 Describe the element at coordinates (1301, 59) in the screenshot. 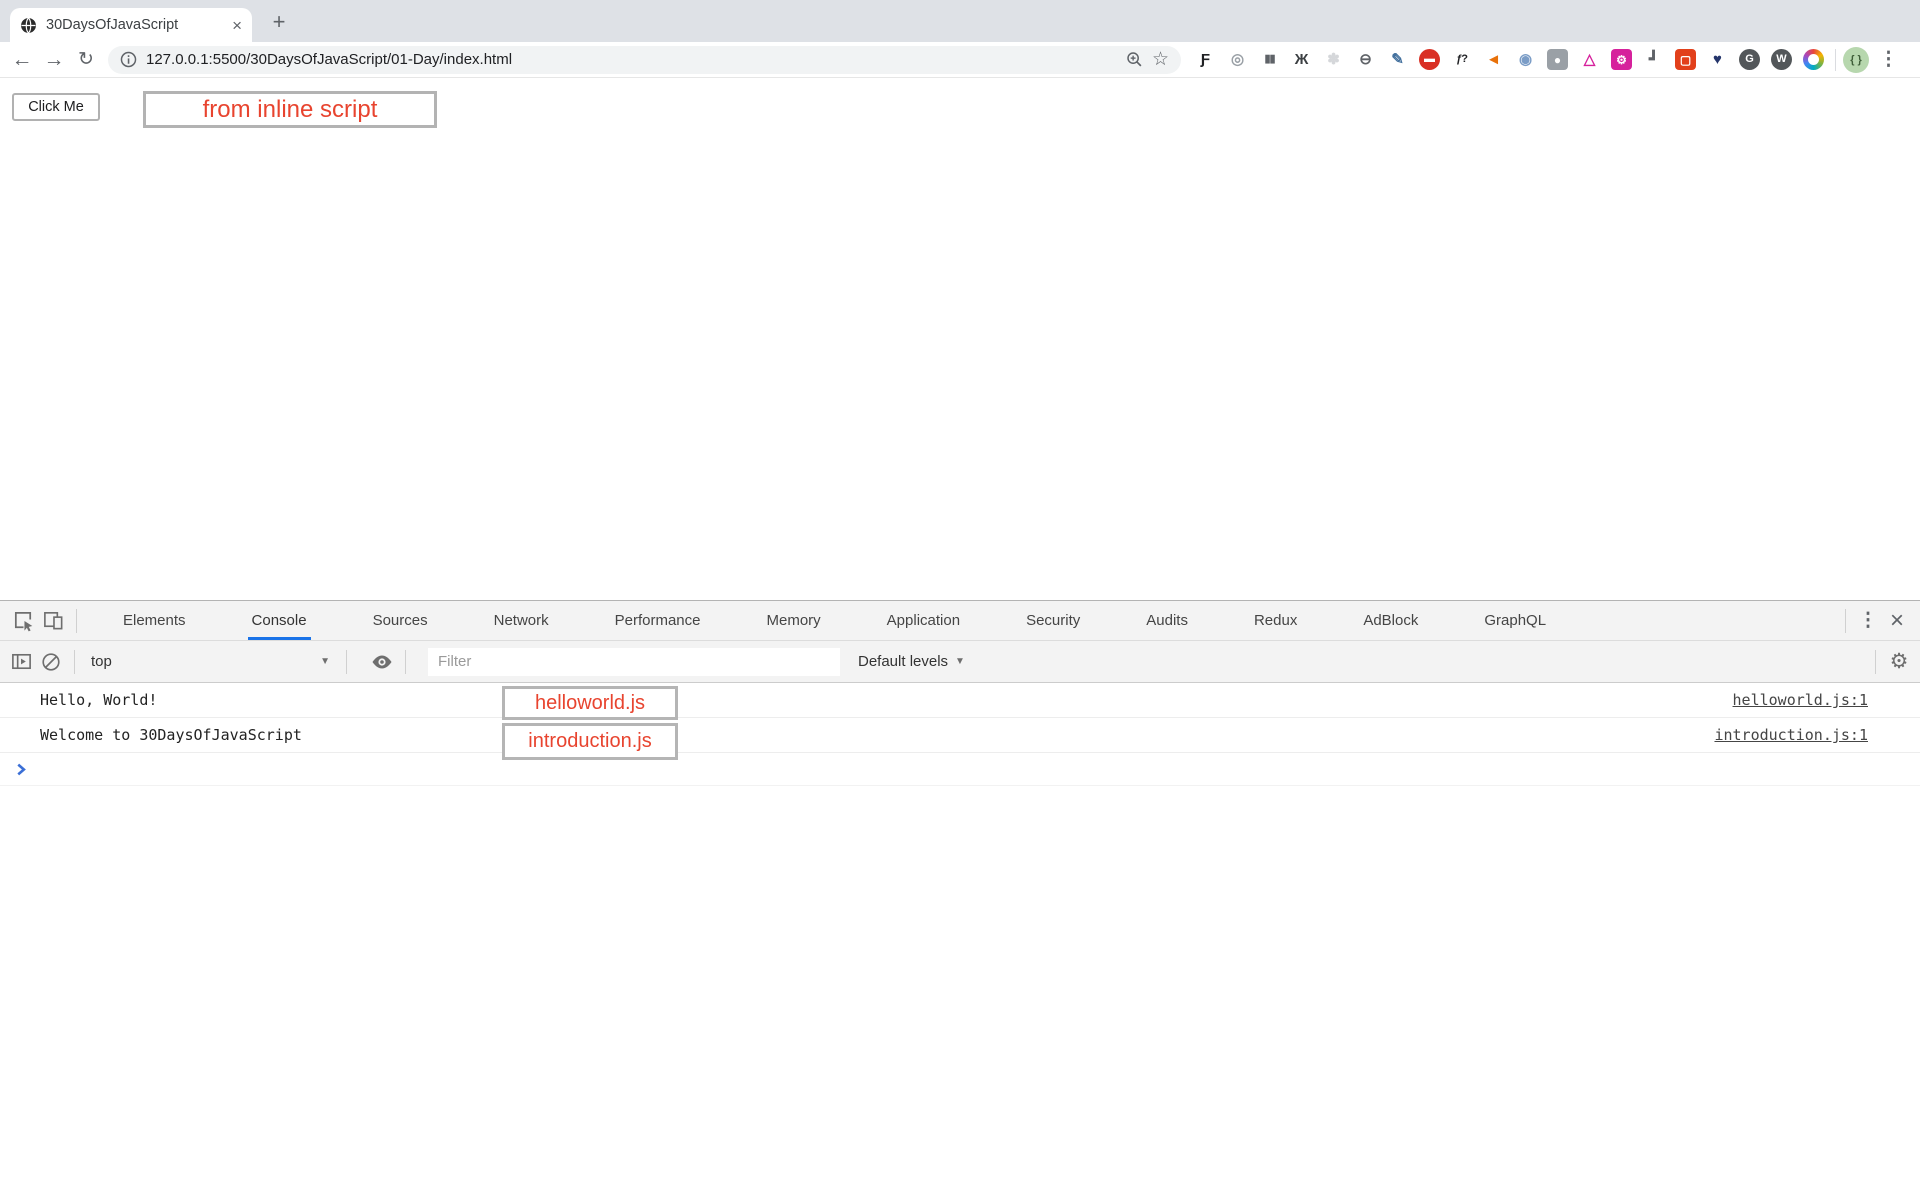

I see `bug-icon: Ж` at that location.